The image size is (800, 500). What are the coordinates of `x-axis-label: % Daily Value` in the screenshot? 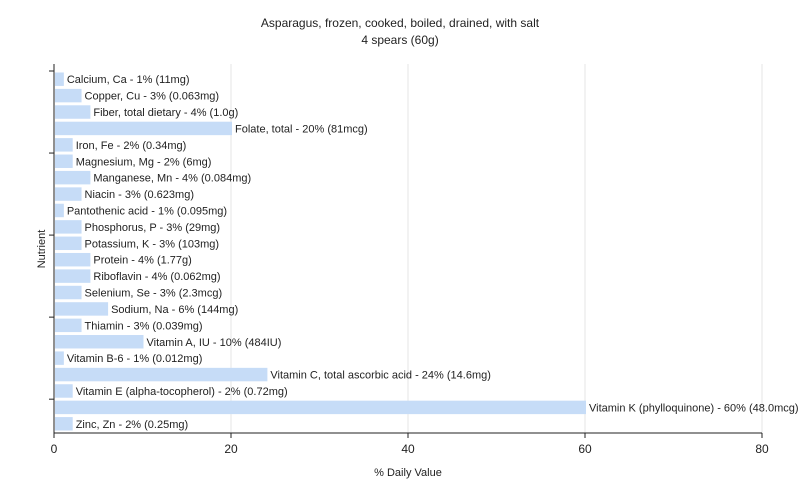 It's located at (408, 473).